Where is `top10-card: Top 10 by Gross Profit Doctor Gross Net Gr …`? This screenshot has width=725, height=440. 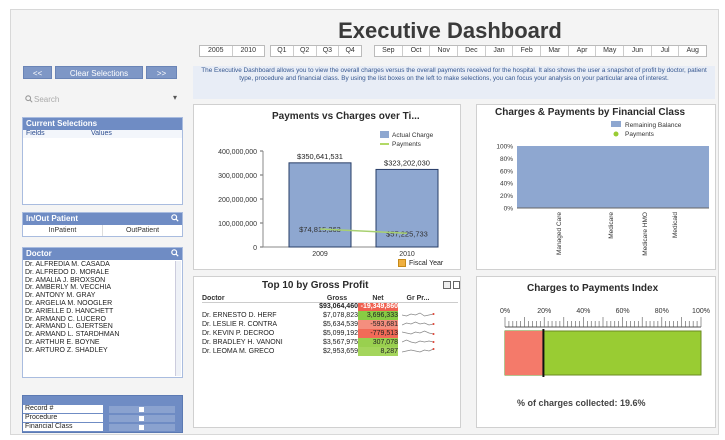 top10-card: Top 10 by Gross Profit Doctor Gross Net Gr … is located at coordinates (327, 352).